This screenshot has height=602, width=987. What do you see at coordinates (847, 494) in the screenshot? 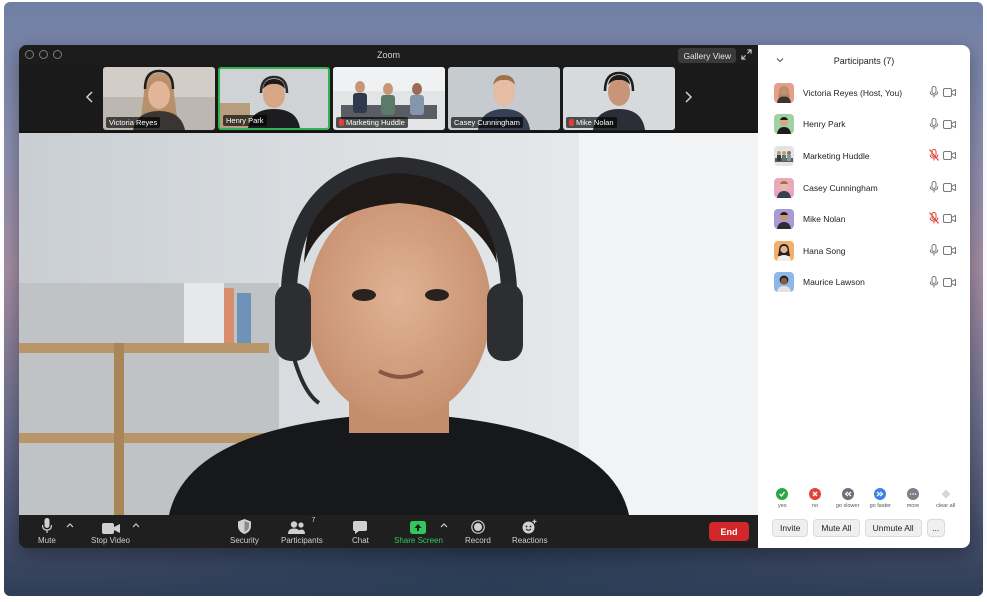
I see `rewind-icon` at bounding box center [847, 494].